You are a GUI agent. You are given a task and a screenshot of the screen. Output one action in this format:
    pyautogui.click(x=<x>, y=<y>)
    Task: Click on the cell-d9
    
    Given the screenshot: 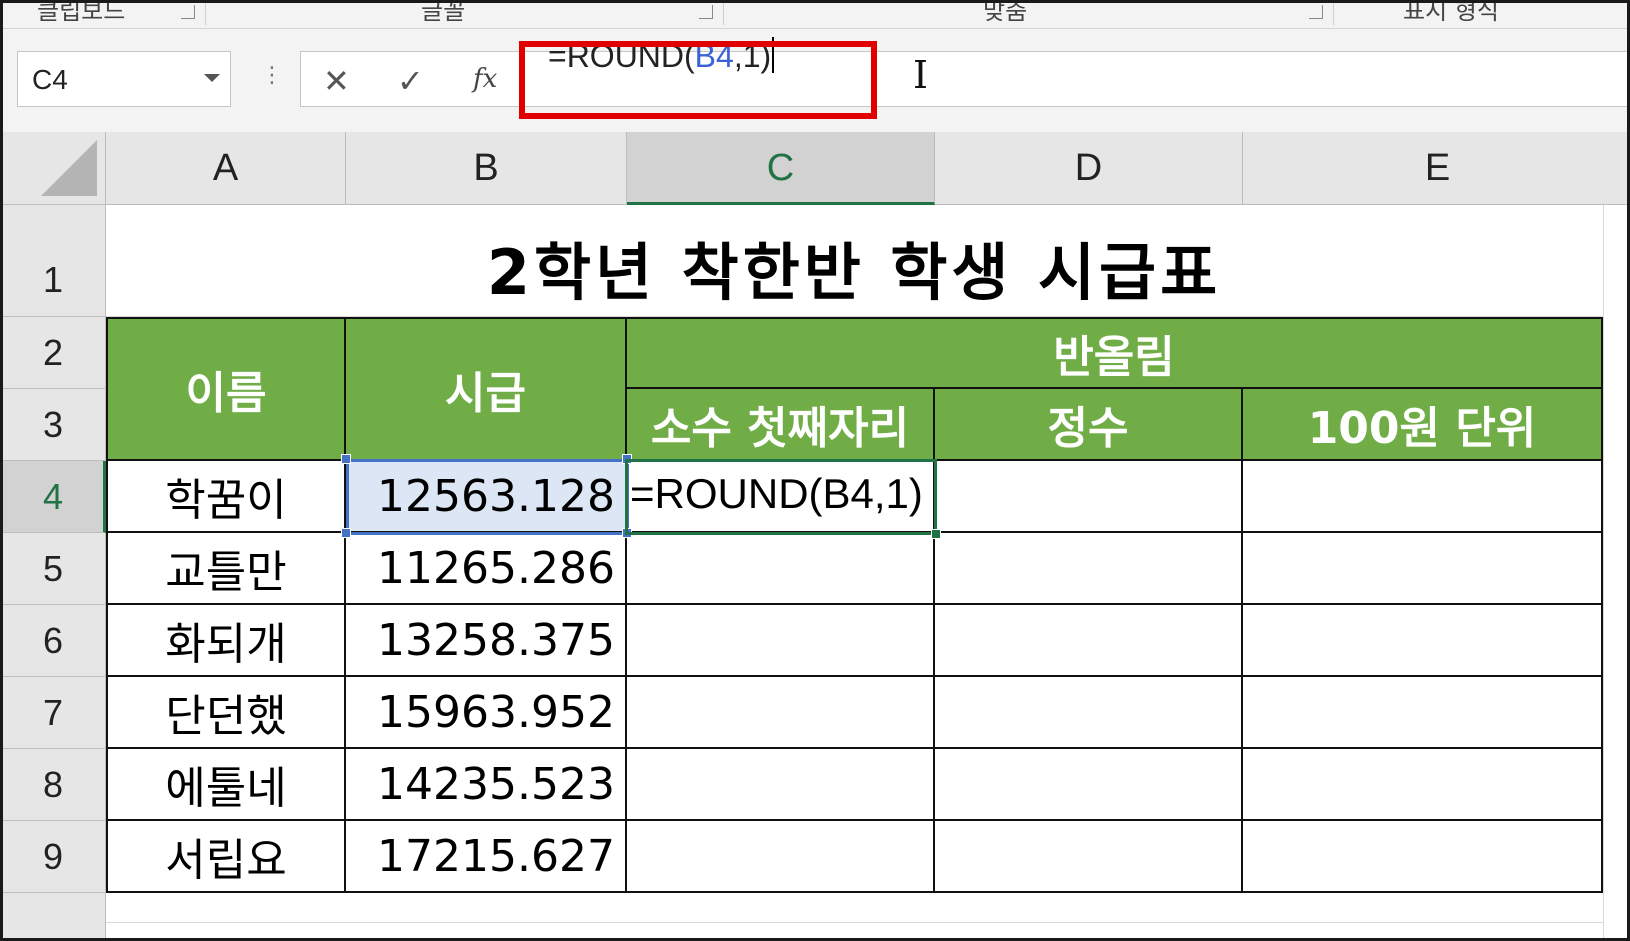 What is the action you would take?
    pyautogui.click(x=1089, y=857)
    